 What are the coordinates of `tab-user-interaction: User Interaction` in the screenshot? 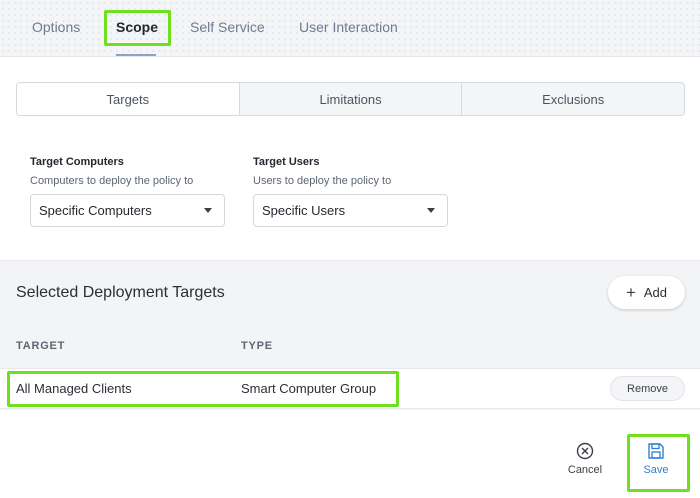 It's located at (348, 27).